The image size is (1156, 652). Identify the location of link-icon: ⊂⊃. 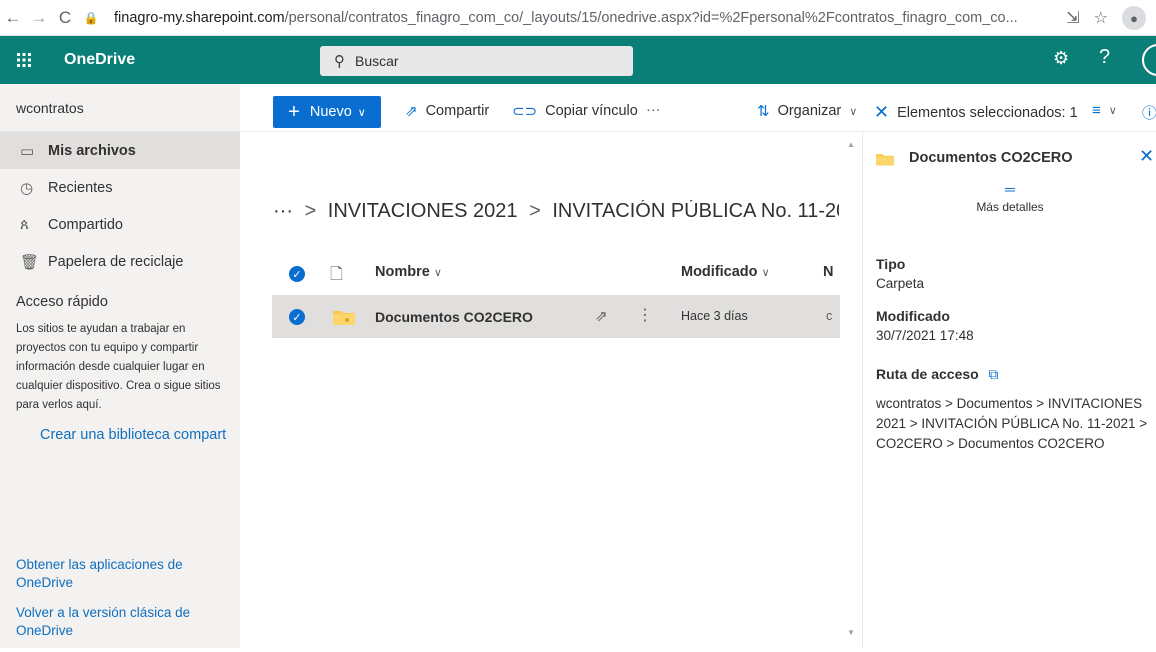
(525, 111).